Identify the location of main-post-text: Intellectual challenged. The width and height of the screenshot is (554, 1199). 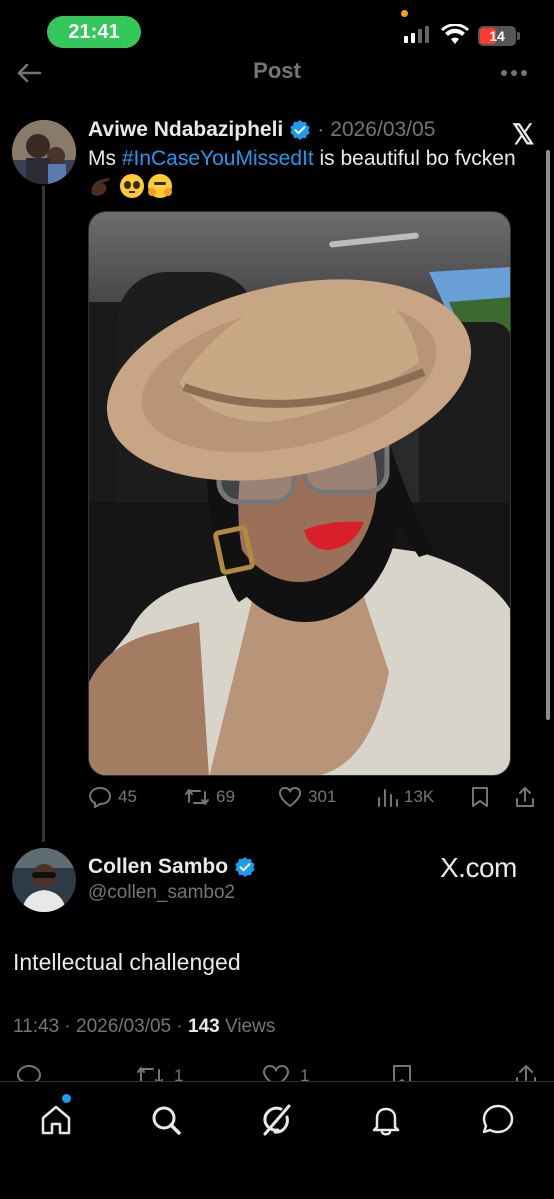
(127, 962).